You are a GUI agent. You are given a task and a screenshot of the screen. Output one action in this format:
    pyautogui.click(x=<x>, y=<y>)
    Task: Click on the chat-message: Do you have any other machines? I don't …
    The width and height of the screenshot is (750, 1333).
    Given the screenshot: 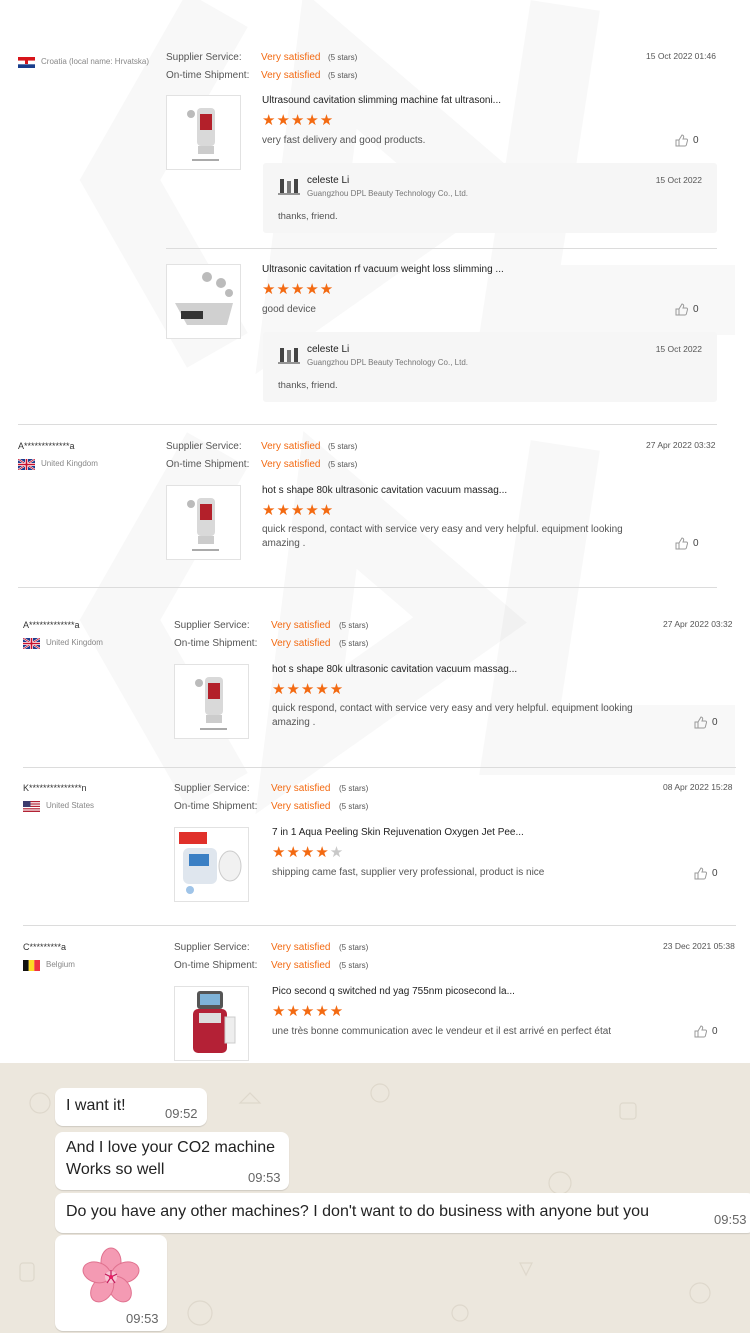 What is the action you would take?
    pyautogui.click(x=402, y=1213)
    